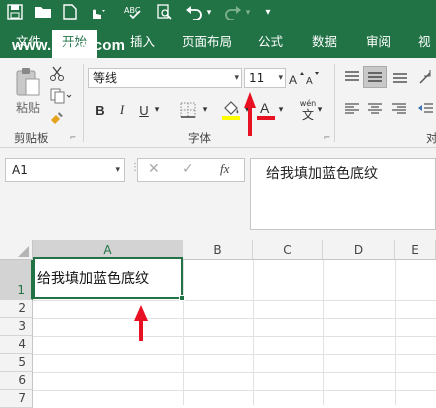 This screenshot has width=436, height=408. I want to click on align-top-icon, so click(352, 76).